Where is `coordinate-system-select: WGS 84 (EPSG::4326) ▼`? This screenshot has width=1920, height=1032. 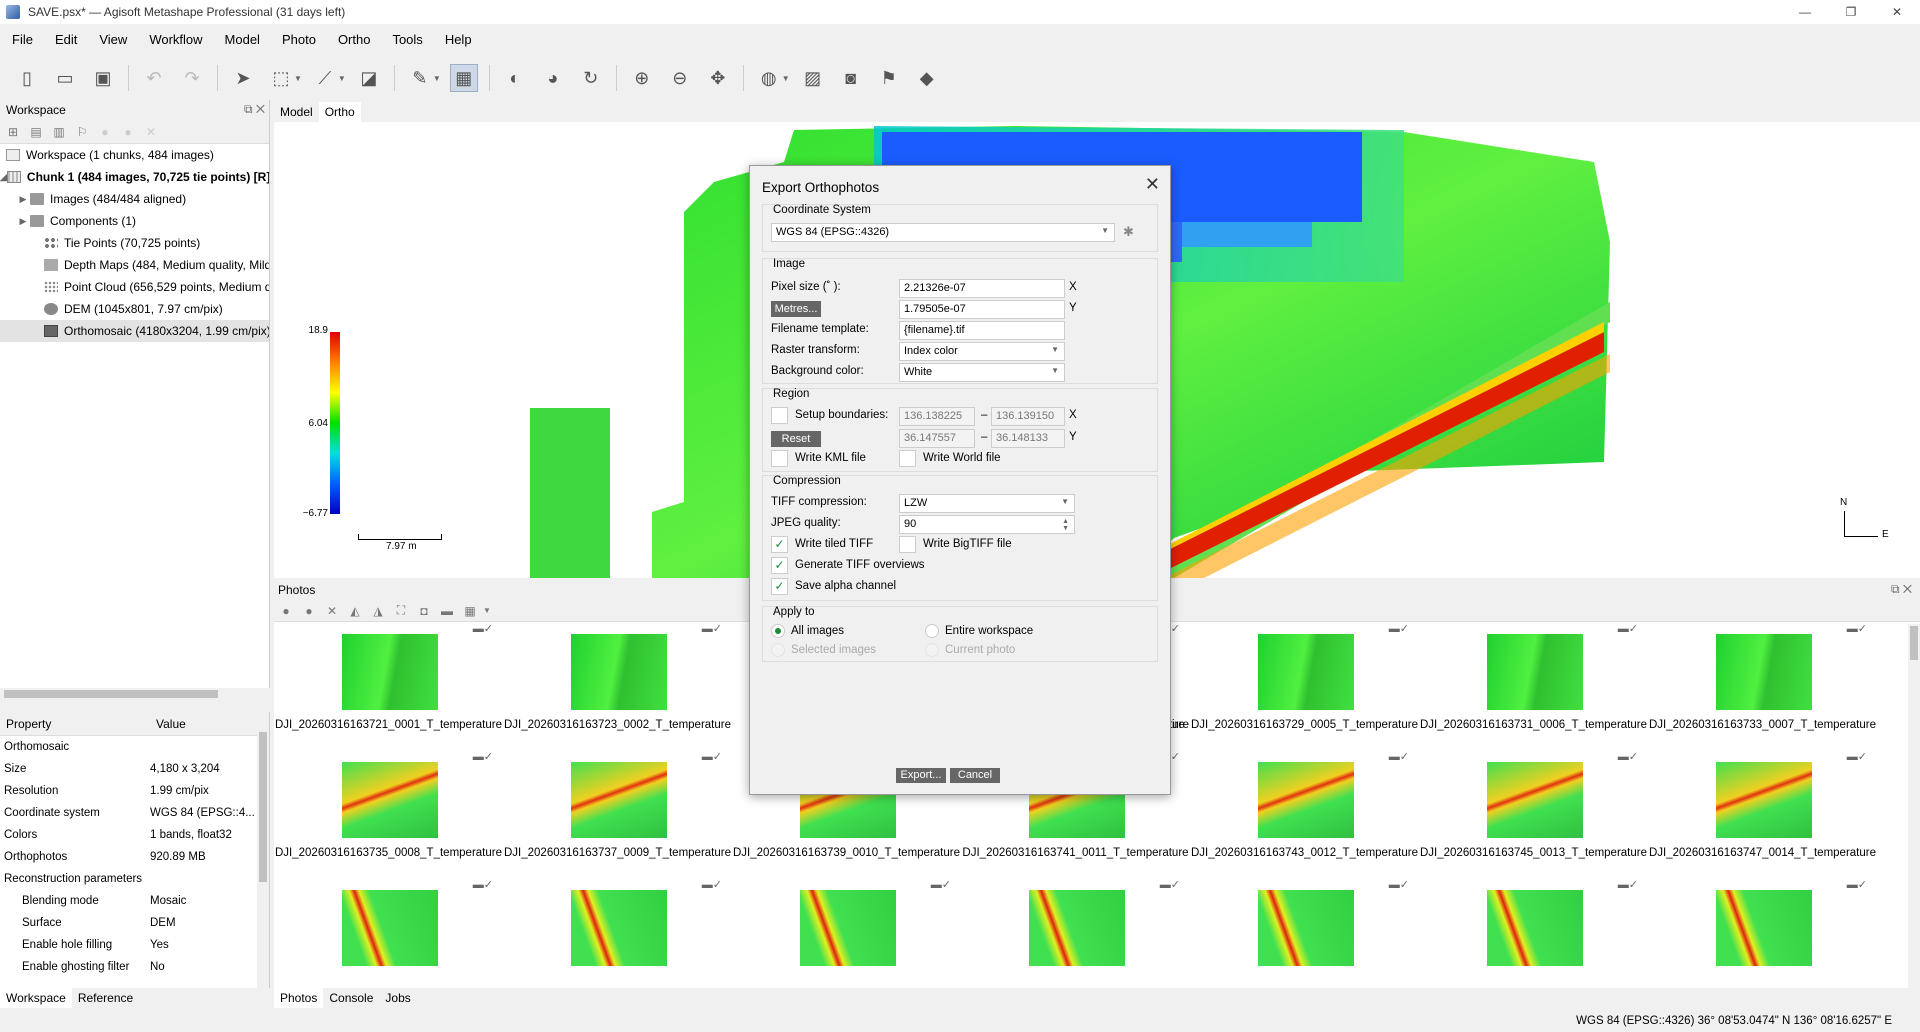 coordinate-system-select: WGS 84 (EPSG::4326) ▼ is located at coordinates (943, 232).